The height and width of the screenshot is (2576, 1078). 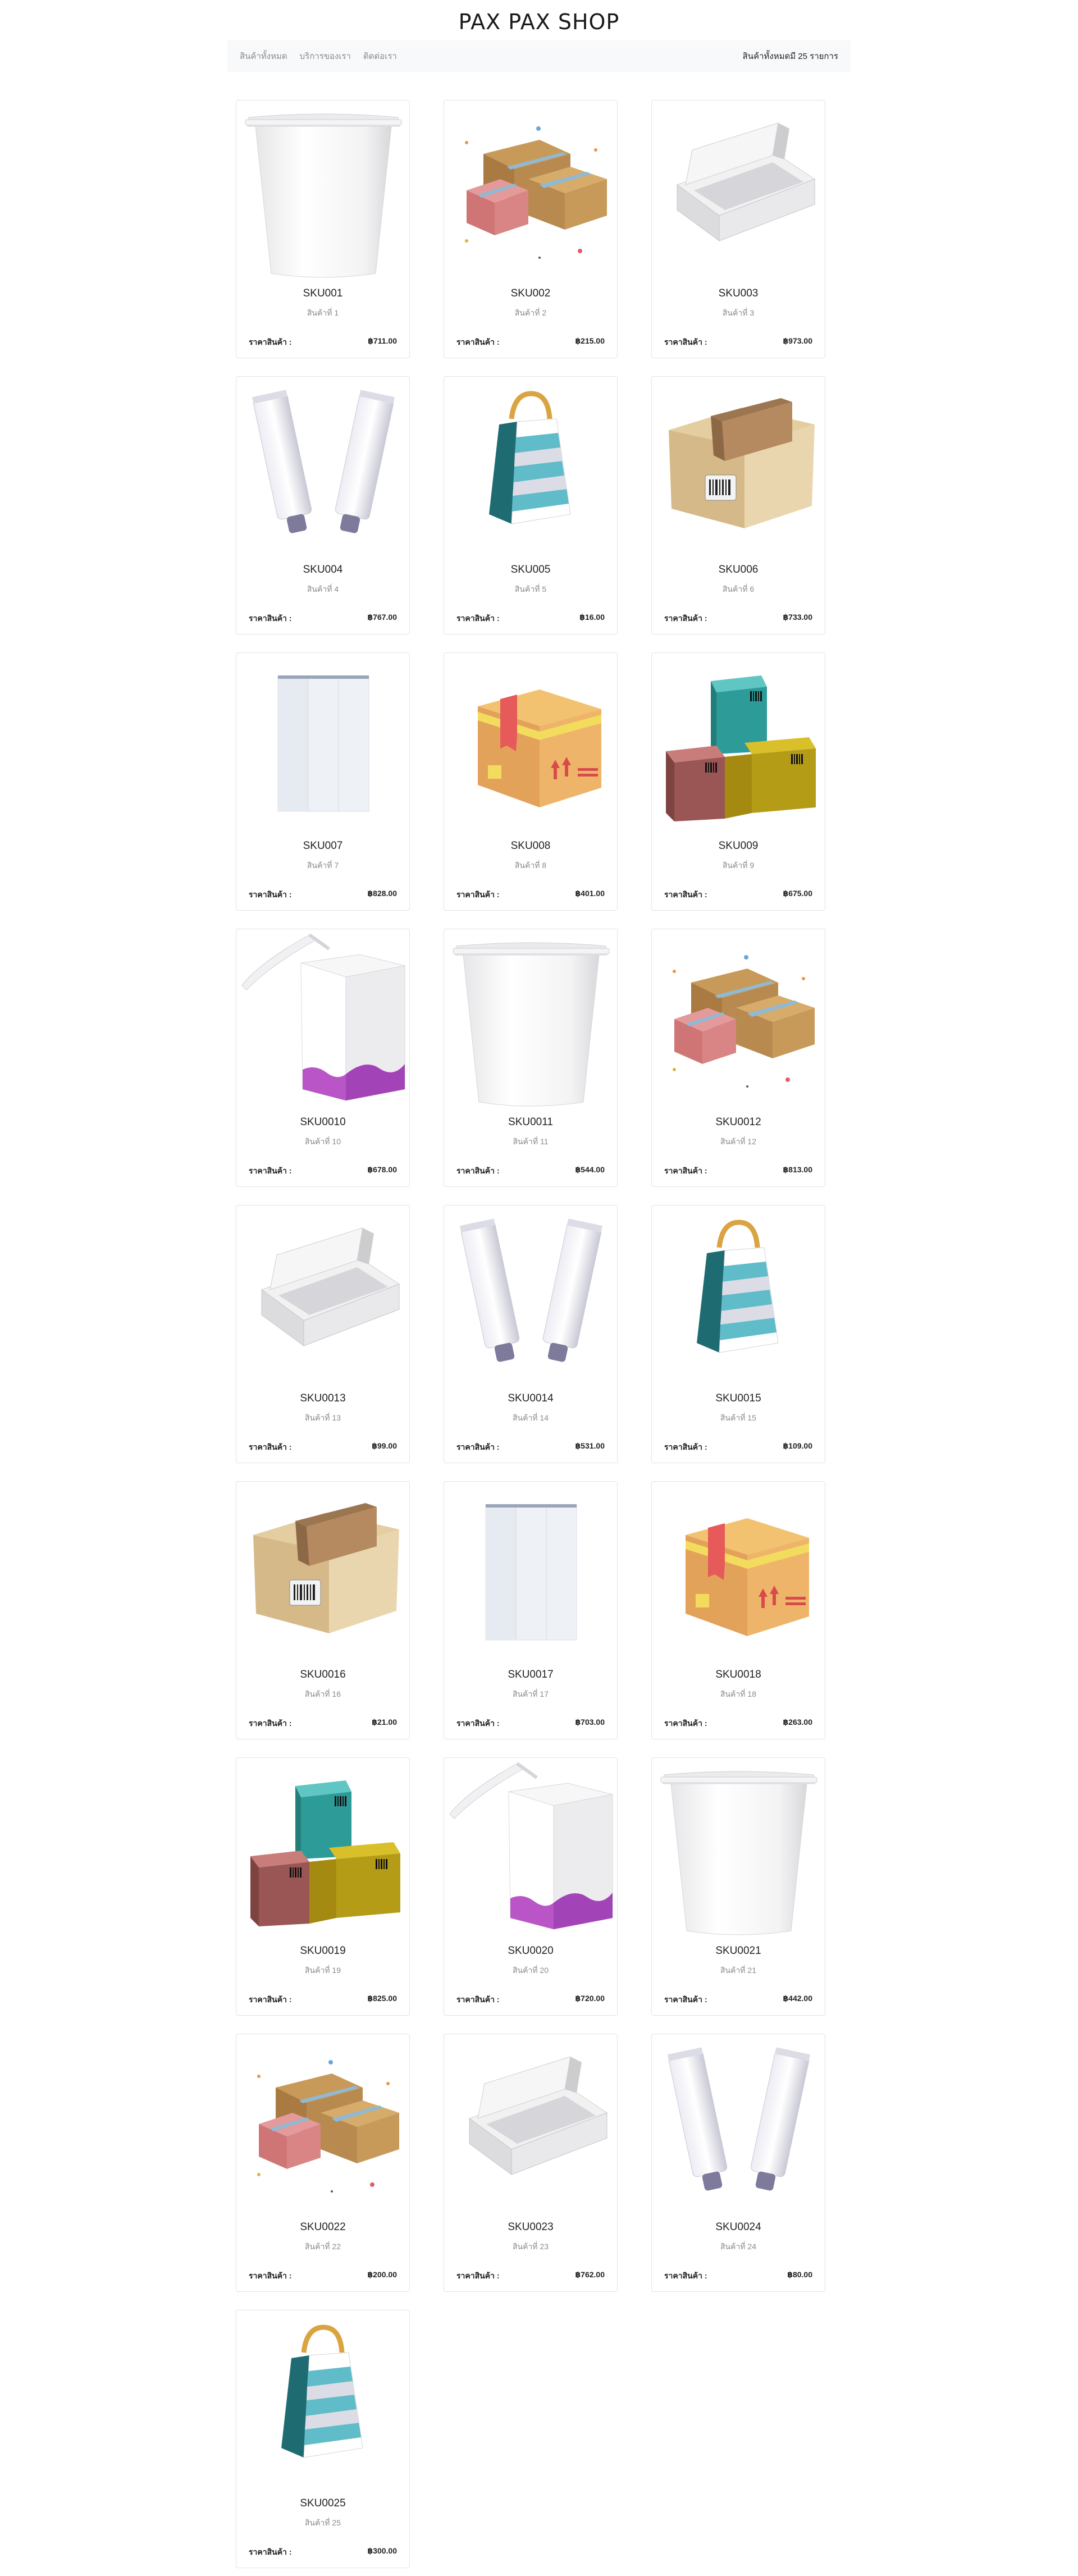 What do you see at coordinates (382, 1998) in the screenshot?
I see `product-price: ฿825.00` at bounding box center [382, 1998].